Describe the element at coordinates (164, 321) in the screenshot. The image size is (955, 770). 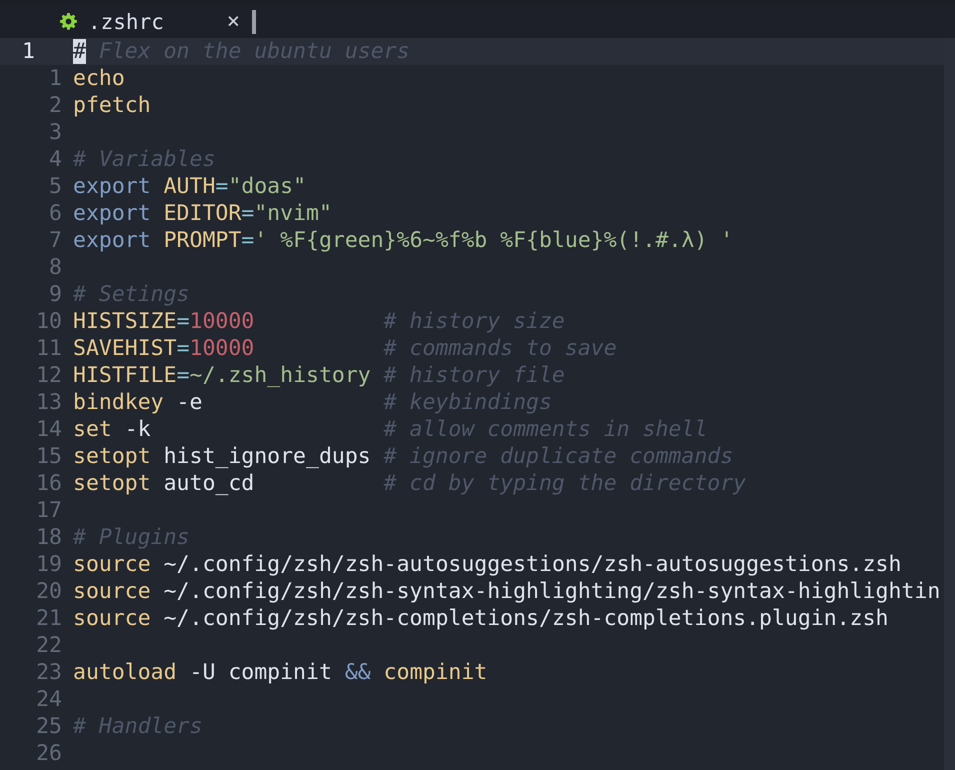
I see `code-text: HISTSIZE=10000` at that location.